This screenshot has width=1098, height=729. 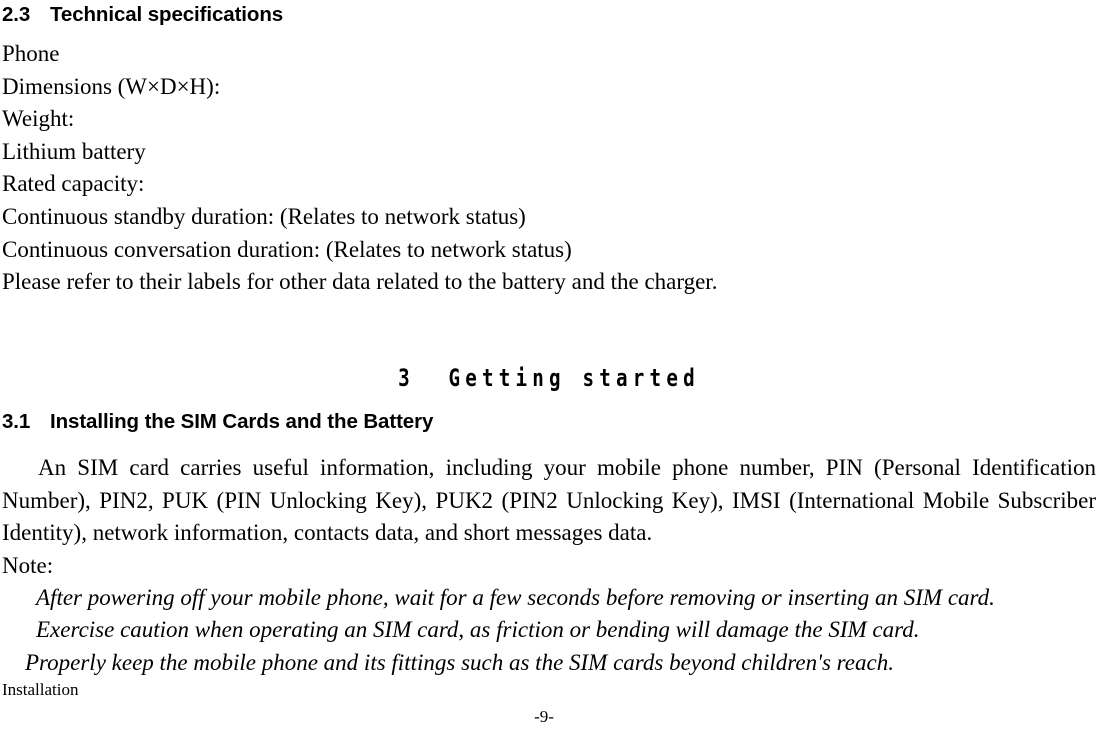 I want to click on section-title-2-3: Technical specifications, so click(x=167, y=14).